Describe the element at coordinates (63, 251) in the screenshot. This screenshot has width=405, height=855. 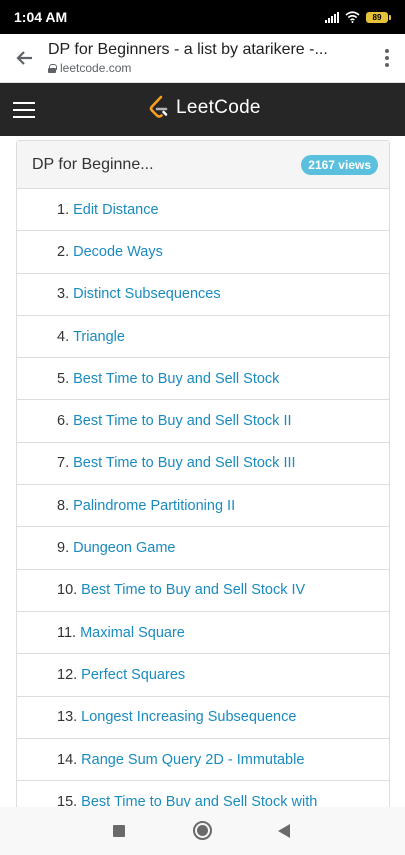
I see `problem-number: 2.` at that location.